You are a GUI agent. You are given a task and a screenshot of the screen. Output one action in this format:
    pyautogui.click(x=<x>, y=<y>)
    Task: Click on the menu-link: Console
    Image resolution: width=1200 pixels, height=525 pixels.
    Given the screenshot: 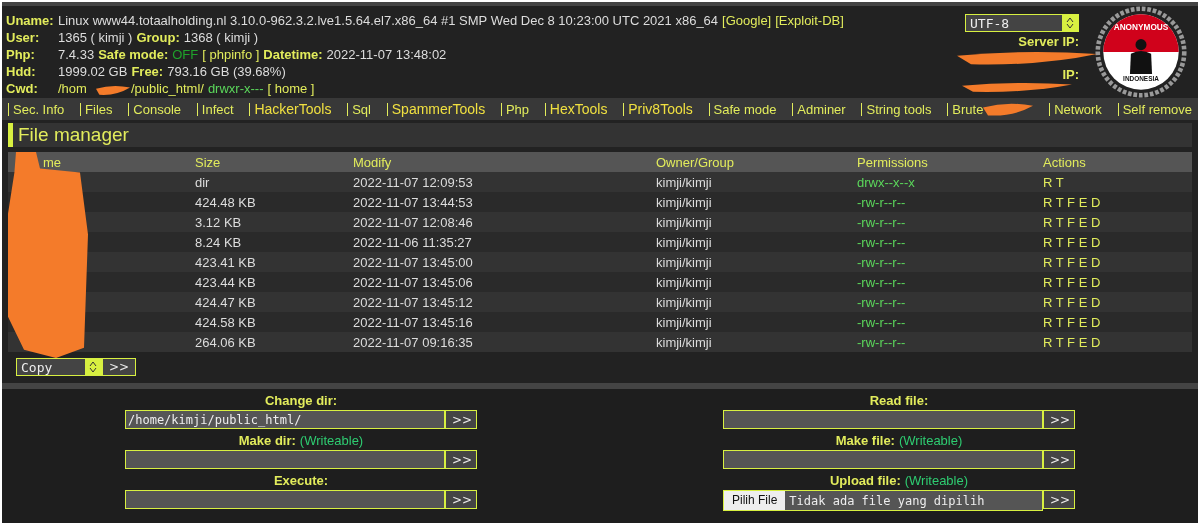 What is the action you would take?
    pyautogui.click(x=155, y=109)
    